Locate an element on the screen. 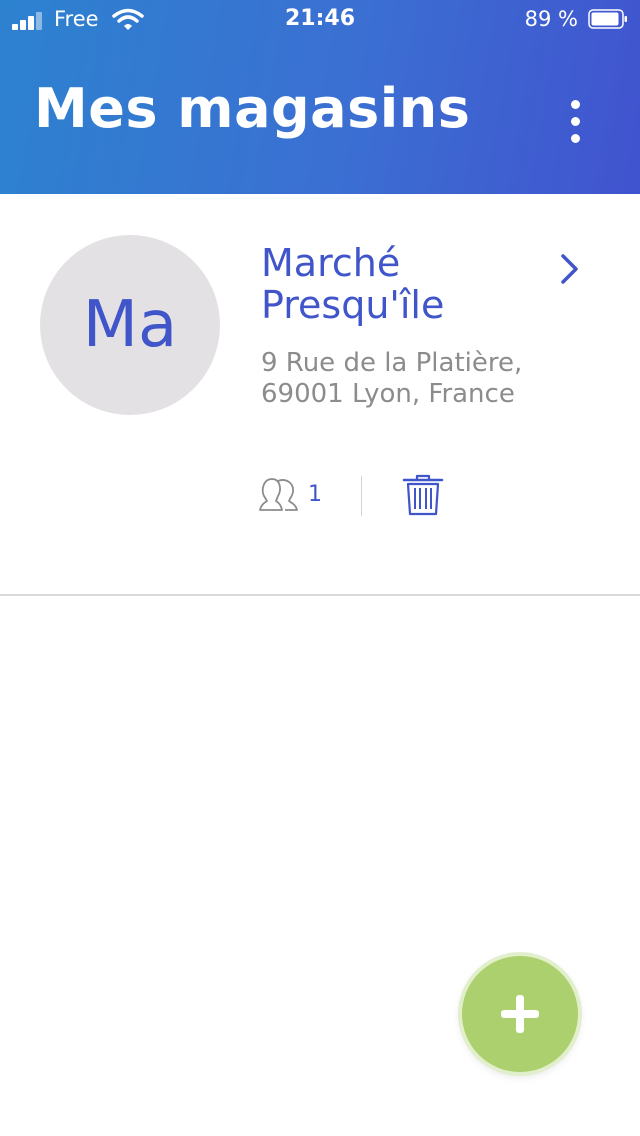 The height and width of the screenshot is (1136, 640). store-name: Marché Presqu'île is located at coordinates (401, 284).